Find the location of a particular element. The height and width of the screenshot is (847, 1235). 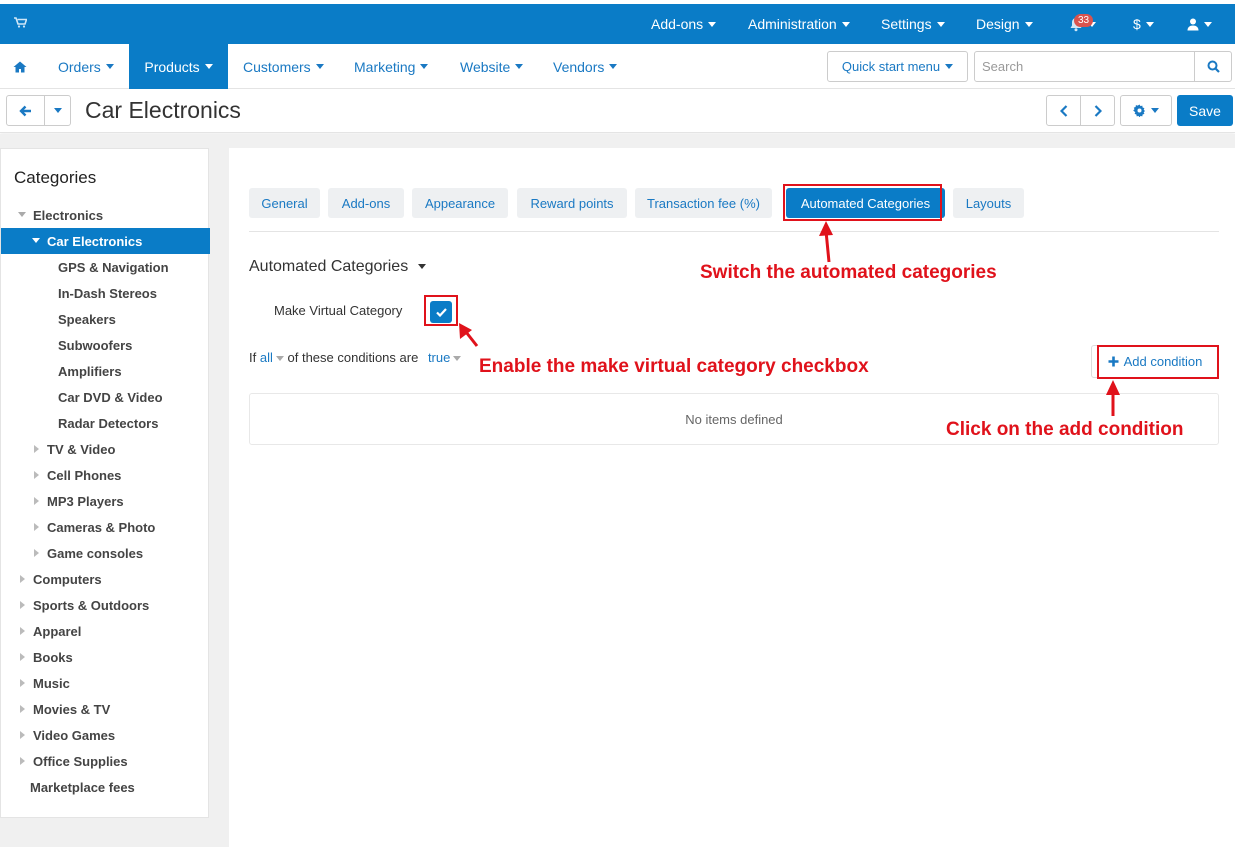

arrow-left-icon is located at coordinates (25, 110).